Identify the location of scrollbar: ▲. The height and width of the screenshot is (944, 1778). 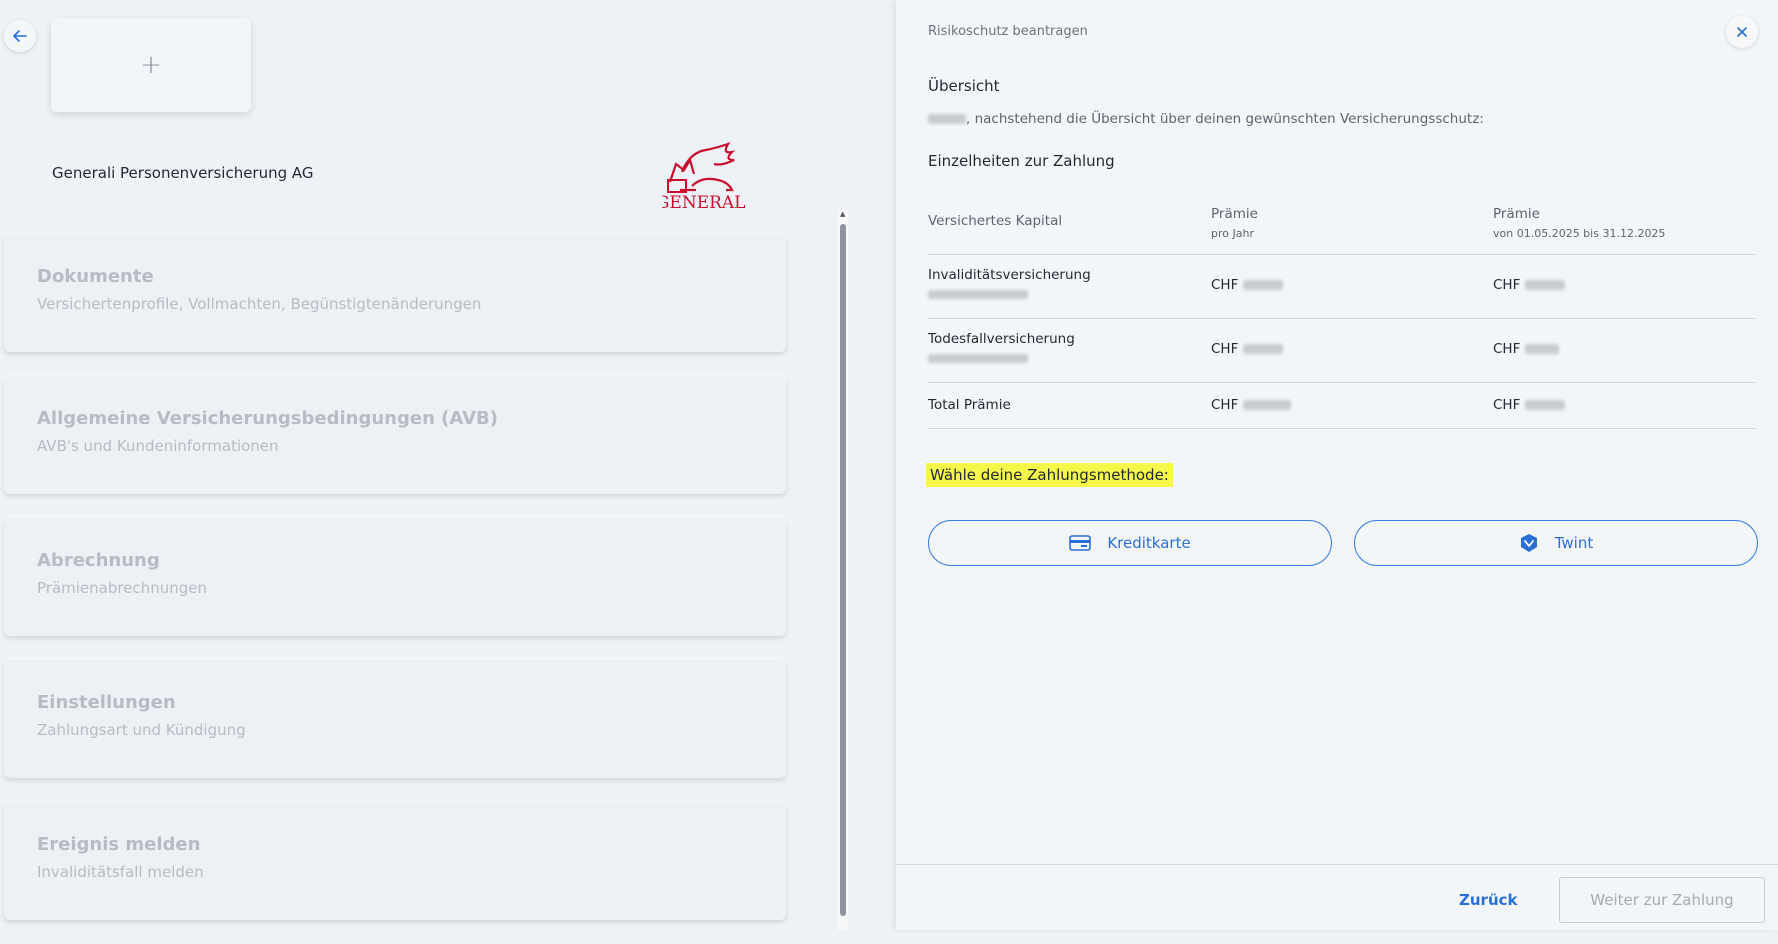
(843, 570).